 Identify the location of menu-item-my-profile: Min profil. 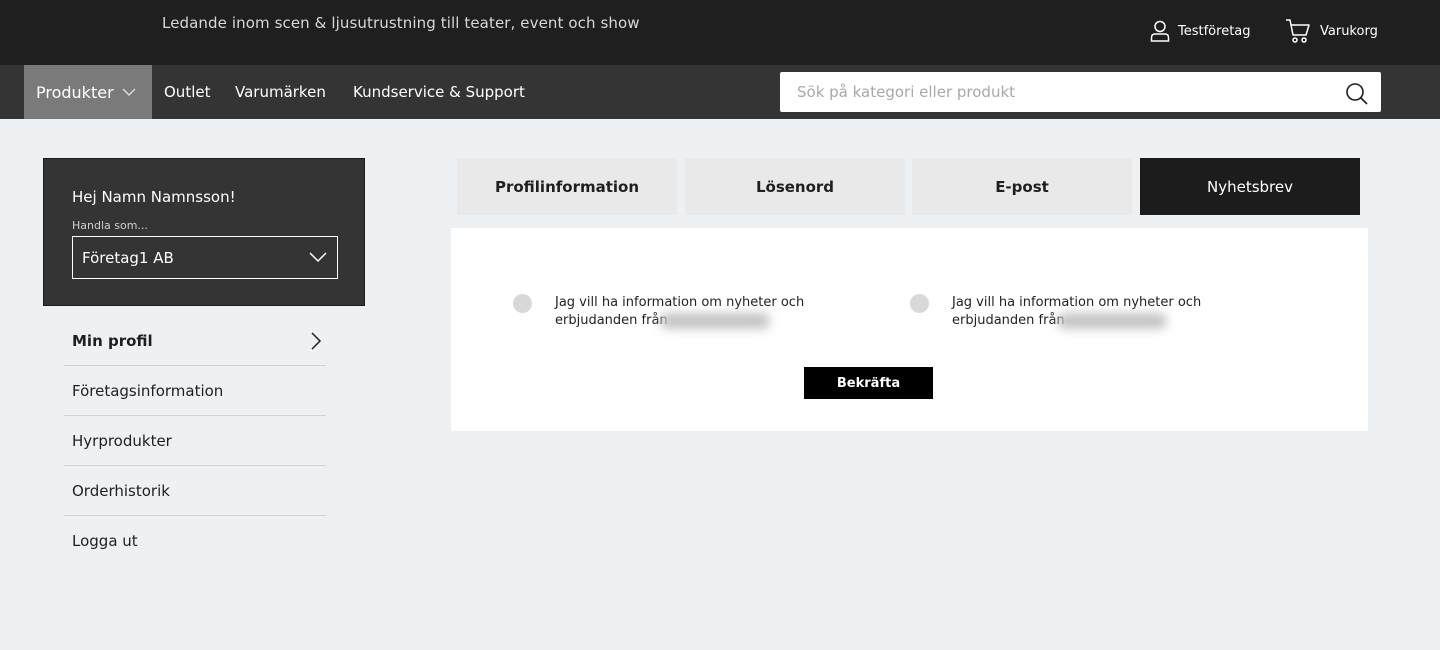
(195, 341).